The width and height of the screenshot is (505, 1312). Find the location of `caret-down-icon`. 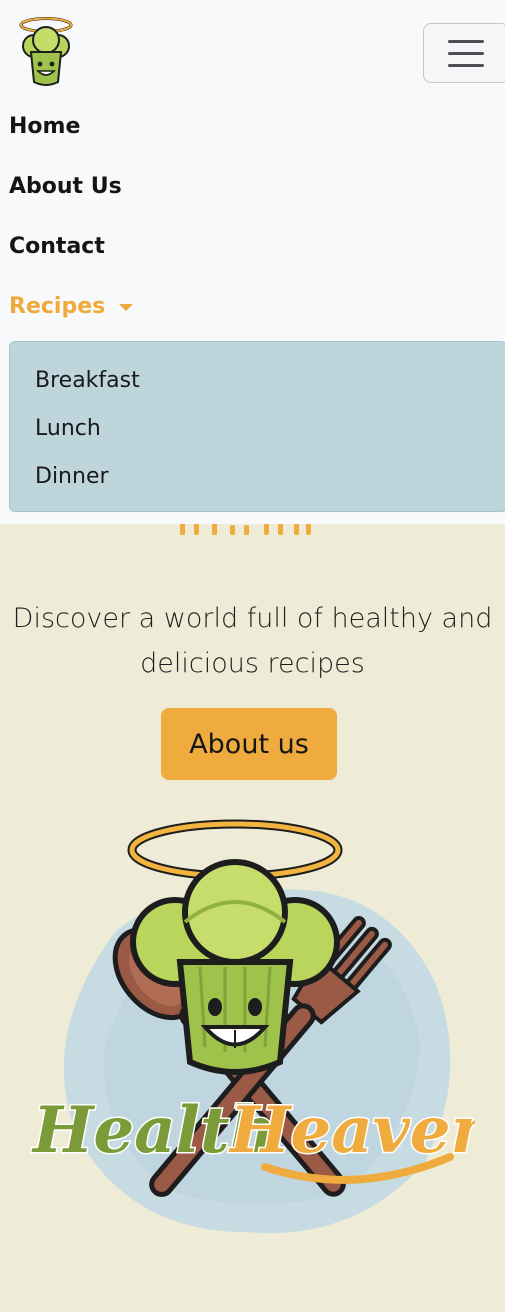

caret-down-icon is located at coordinates (126, 307).